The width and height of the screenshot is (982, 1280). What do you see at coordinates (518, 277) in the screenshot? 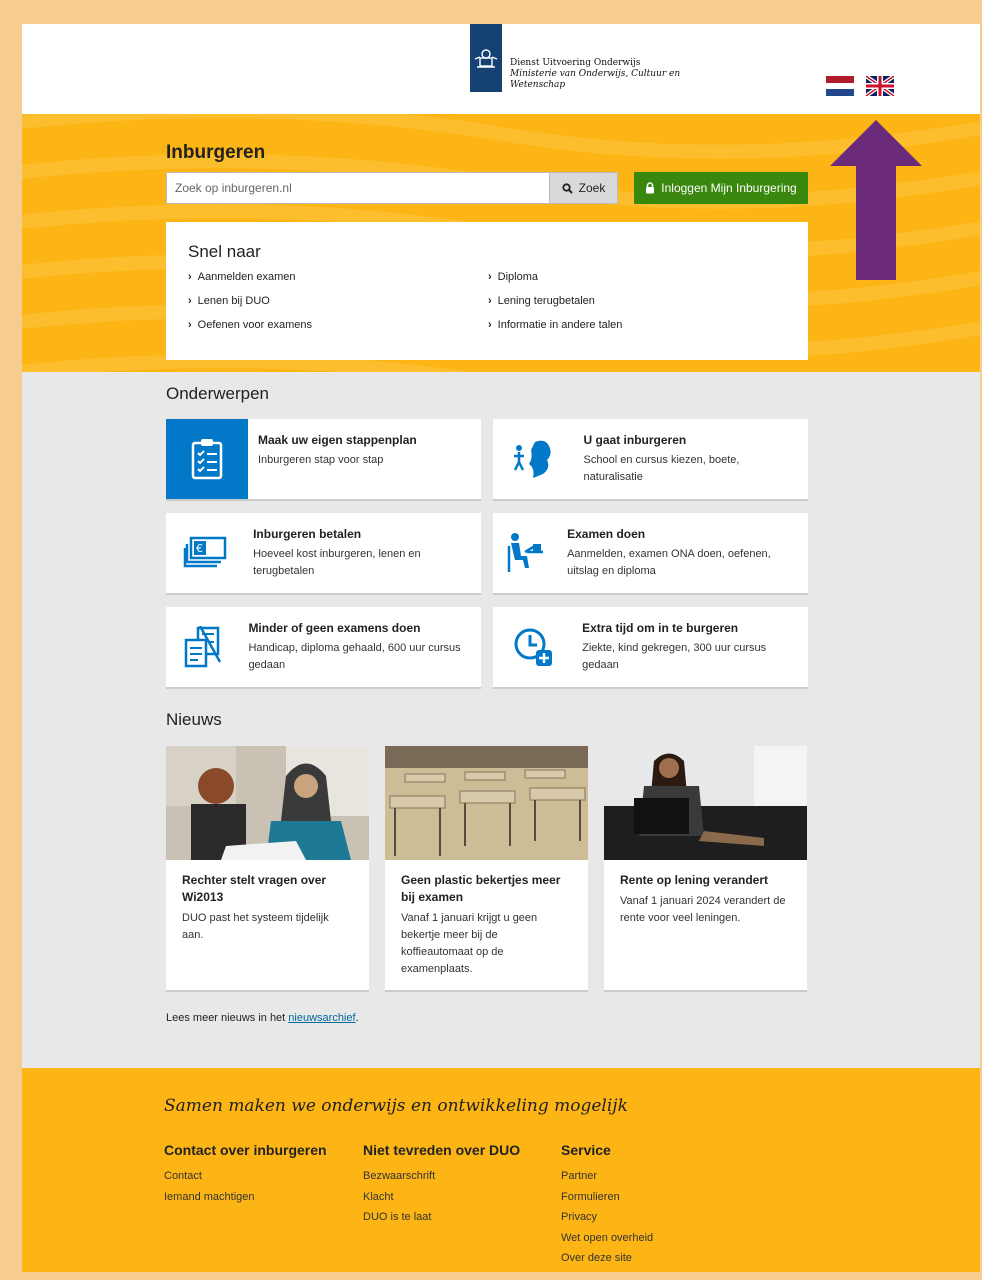
I see `quick-link-label: Diploma` at bounding box center [518, 277].